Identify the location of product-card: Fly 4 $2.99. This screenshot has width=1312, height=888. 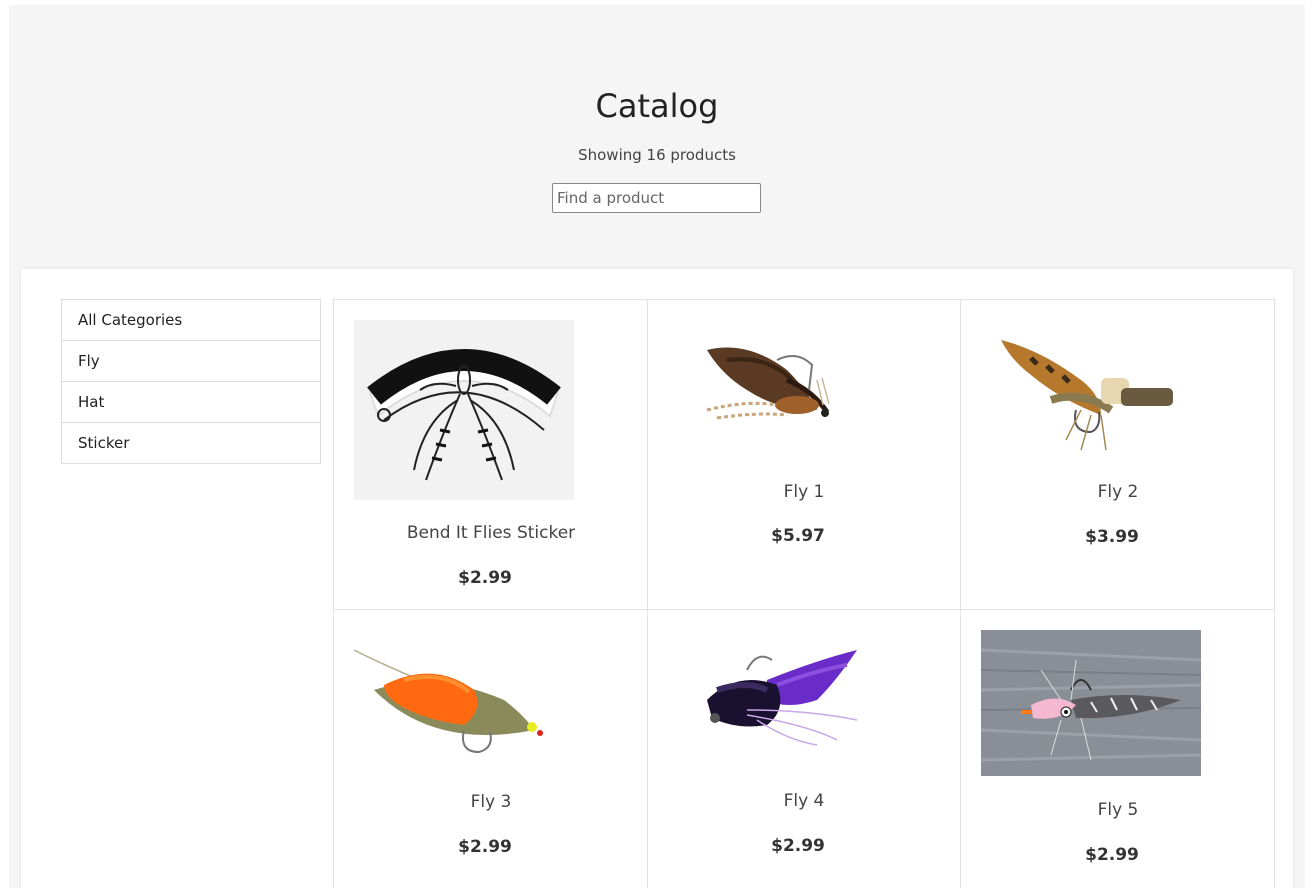
(804, 749).